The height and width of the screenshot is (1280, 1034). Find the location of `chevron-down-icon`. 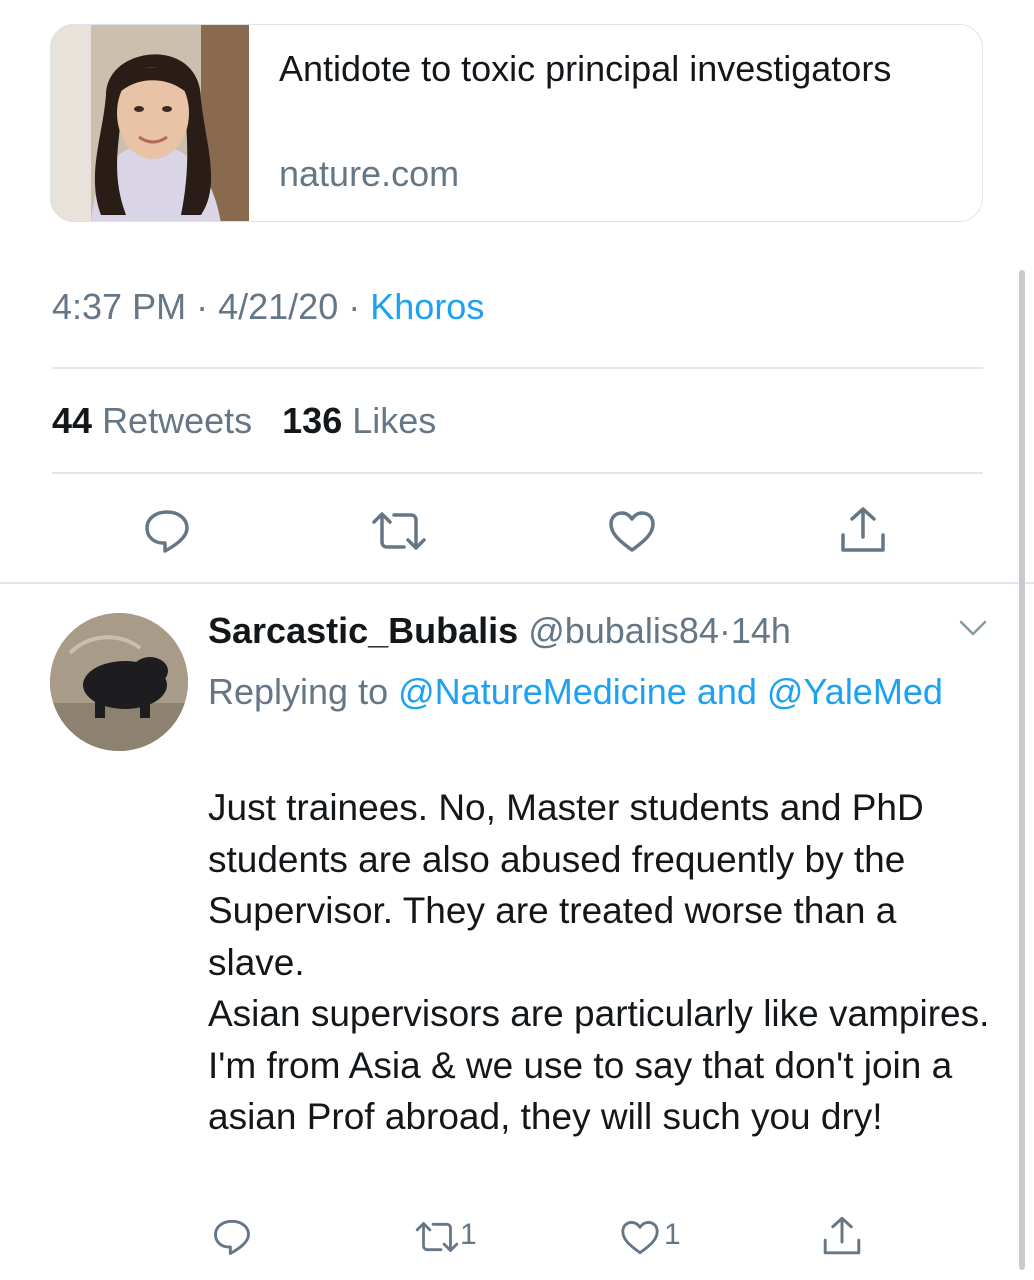

chevron-down-icon is located at coordinates (973, 628).